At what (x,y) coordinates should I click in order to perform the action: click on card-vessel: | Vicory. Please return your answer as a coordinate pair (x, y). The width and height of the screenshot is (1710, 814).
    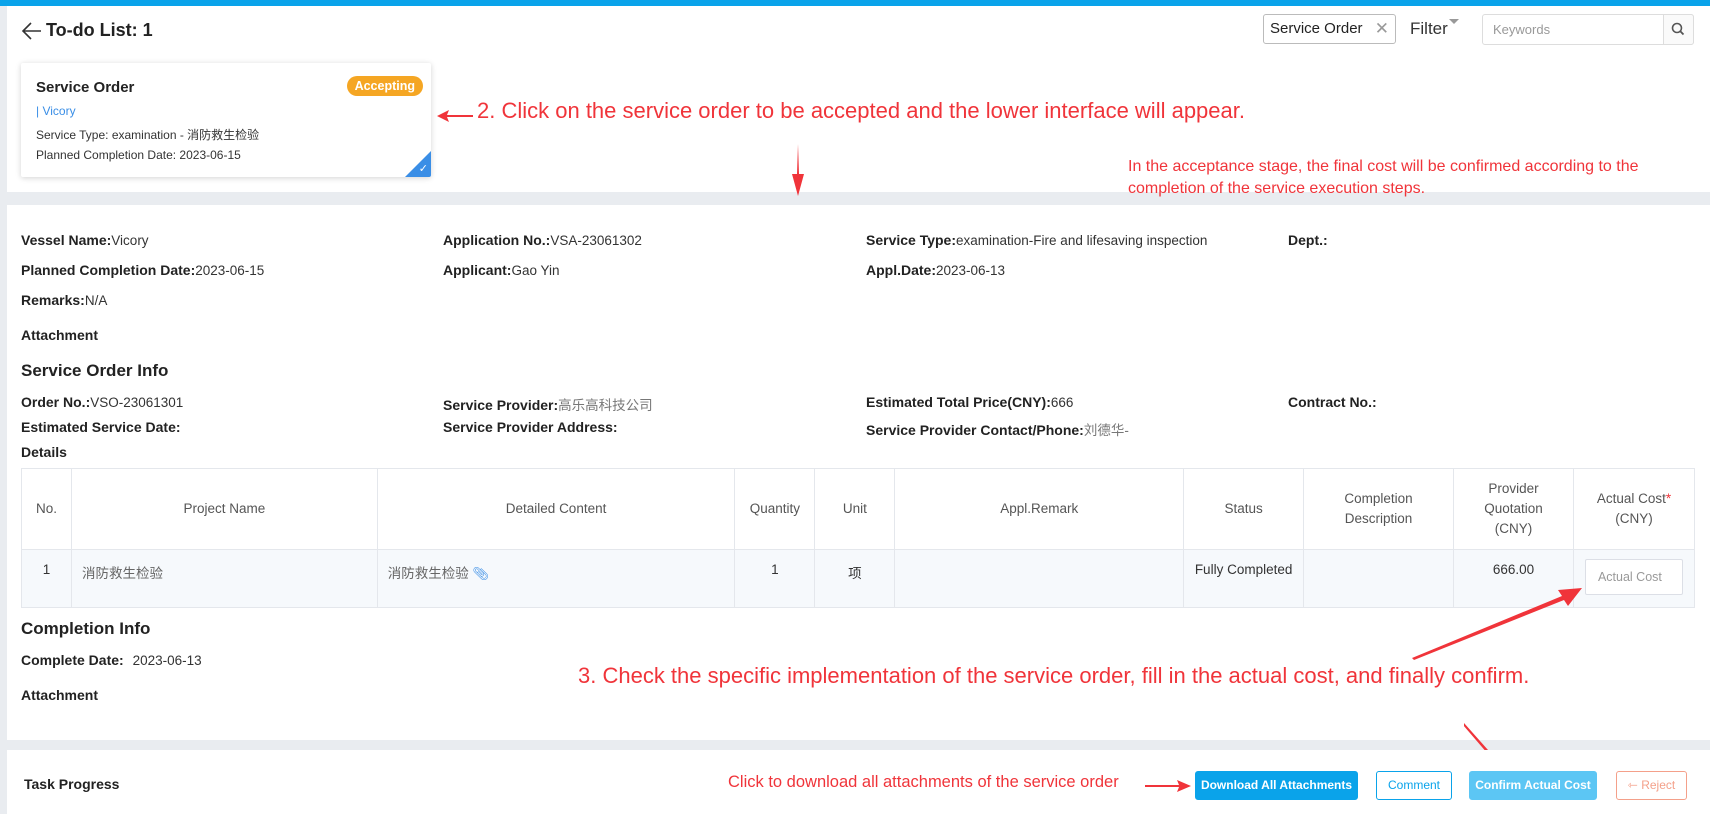
    Looking at the image, I should click on (56, 111).